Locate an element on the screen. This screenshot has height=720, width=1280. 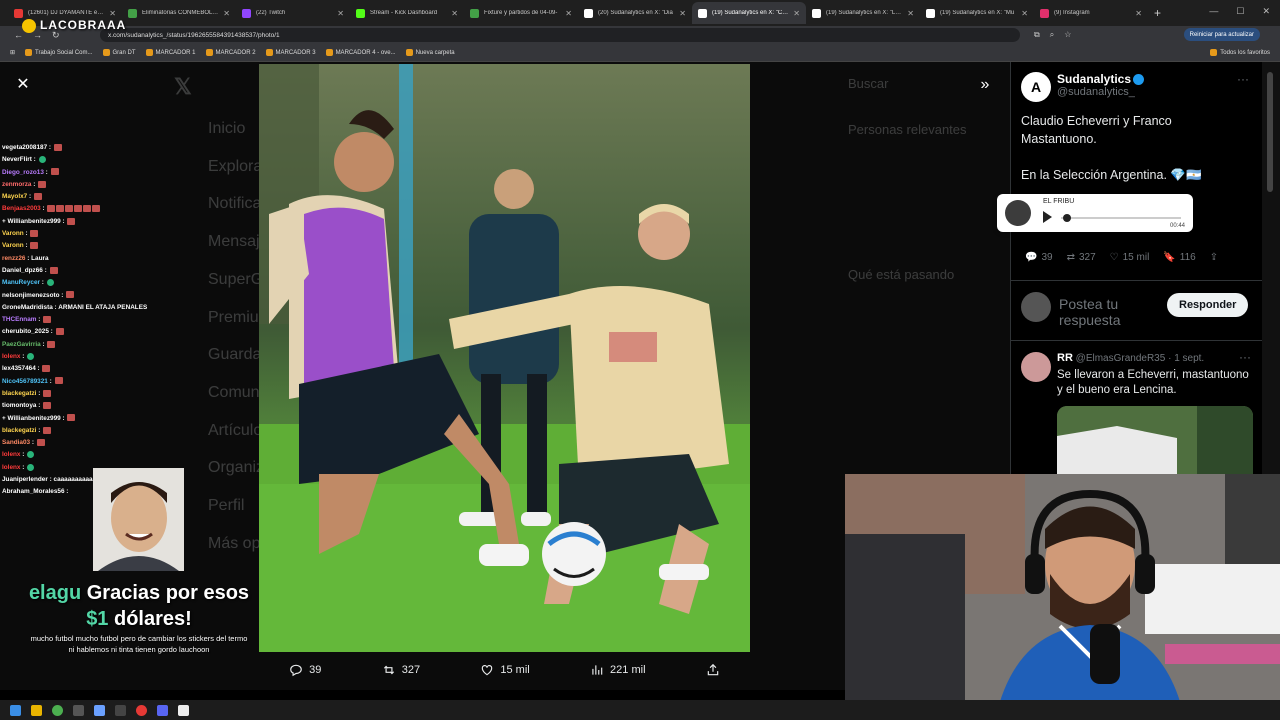
reply-author-avatar is located at coordinates (1036, 367).